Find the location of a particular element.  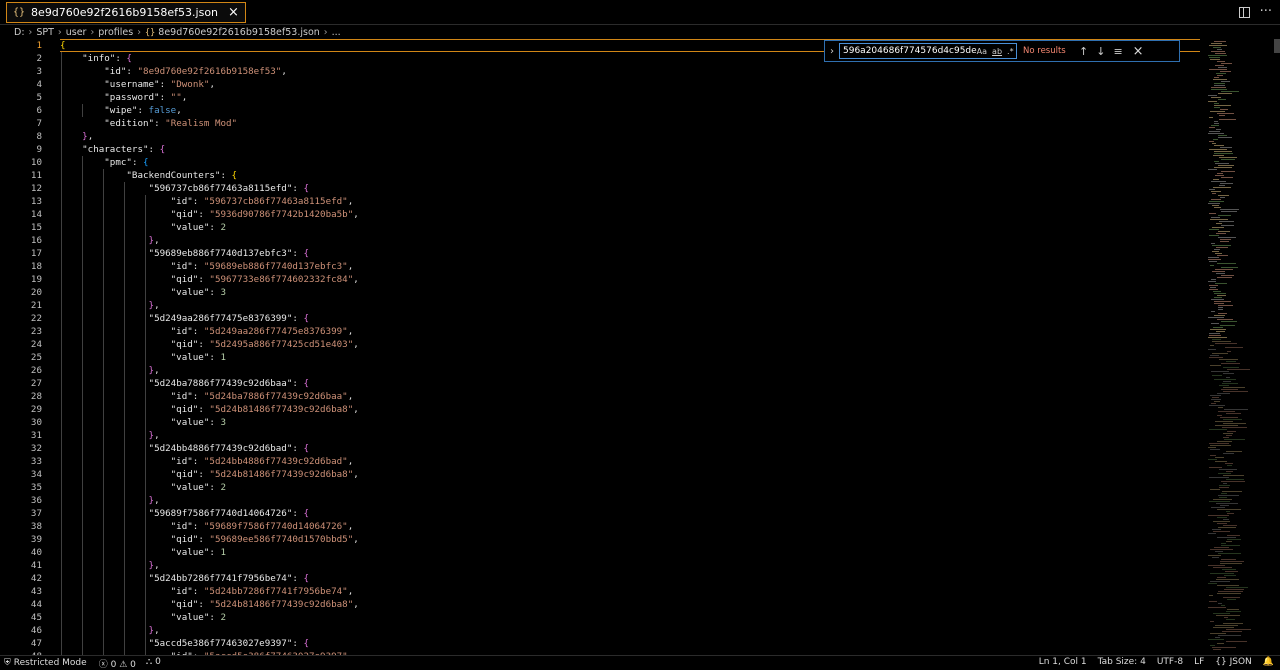

language-mode: {} JSON is located at coordinates (1233, 662).